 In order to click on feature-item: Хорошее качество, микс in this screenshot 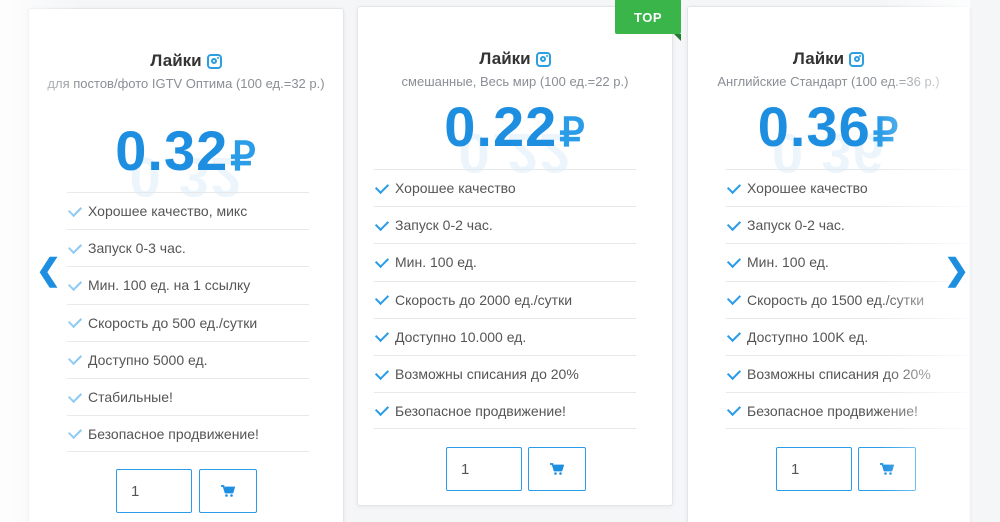, I will do `click(188, 210)`.